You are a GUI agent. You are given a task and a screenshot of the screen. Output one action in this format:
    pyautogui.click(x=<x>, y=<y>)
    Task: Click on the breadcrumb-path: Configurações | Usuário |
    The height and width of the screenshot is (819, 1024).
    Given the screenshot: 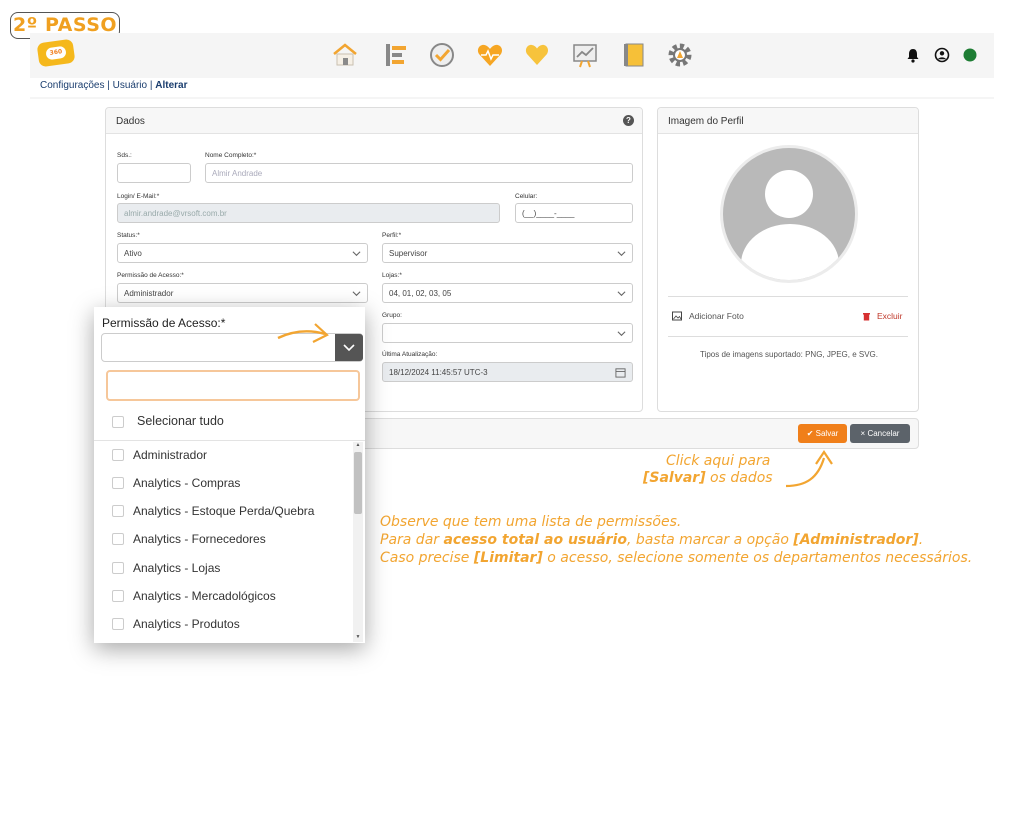 What is the action you would take?
    pyautogui.click(x=97, y=85)
    